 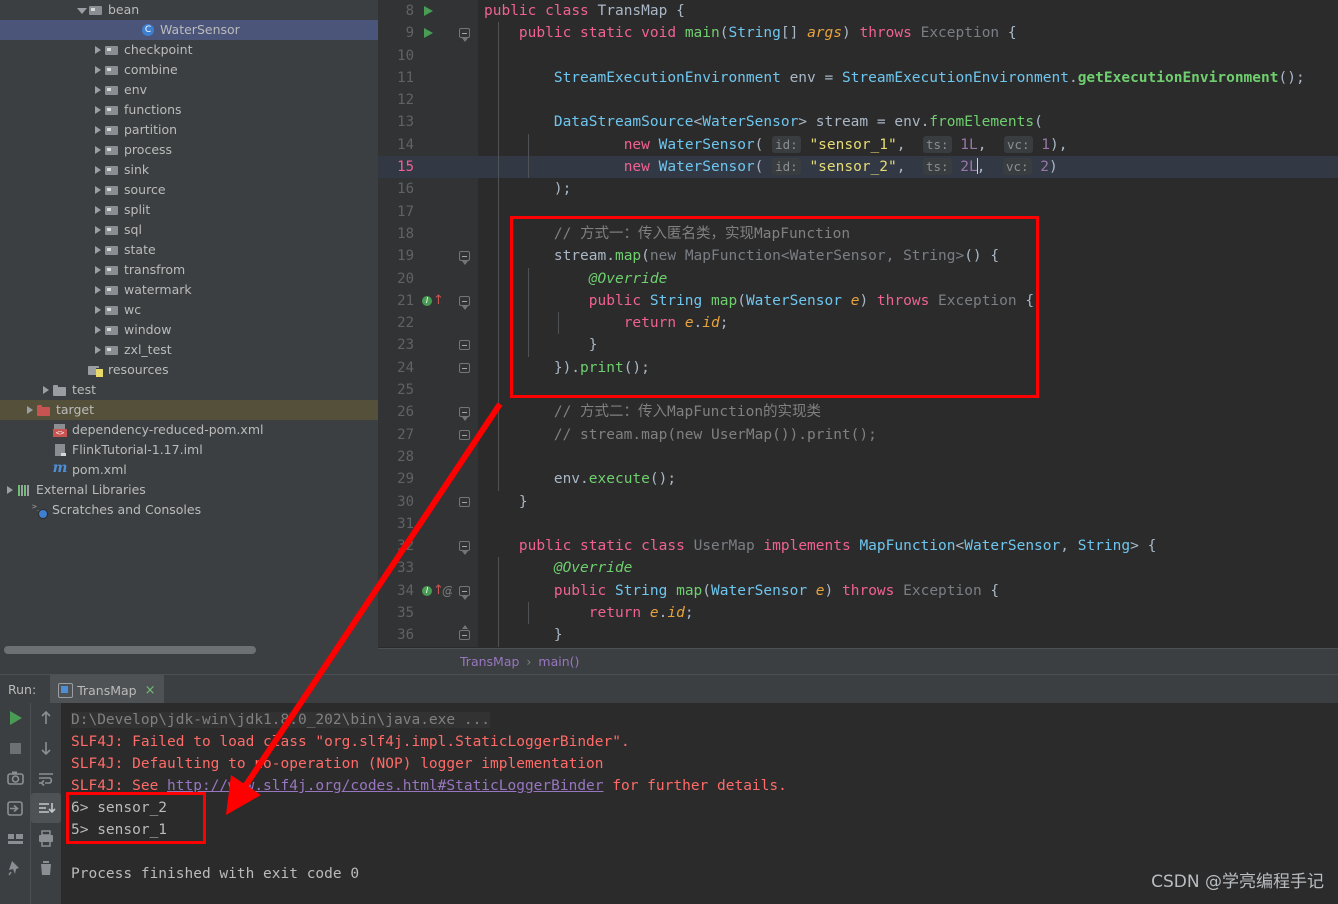 What do you see at coordinates (107, 689) in the screenshot?
I see `run-tab-transmap: TransMap ×` at bounding box center [107, 689].